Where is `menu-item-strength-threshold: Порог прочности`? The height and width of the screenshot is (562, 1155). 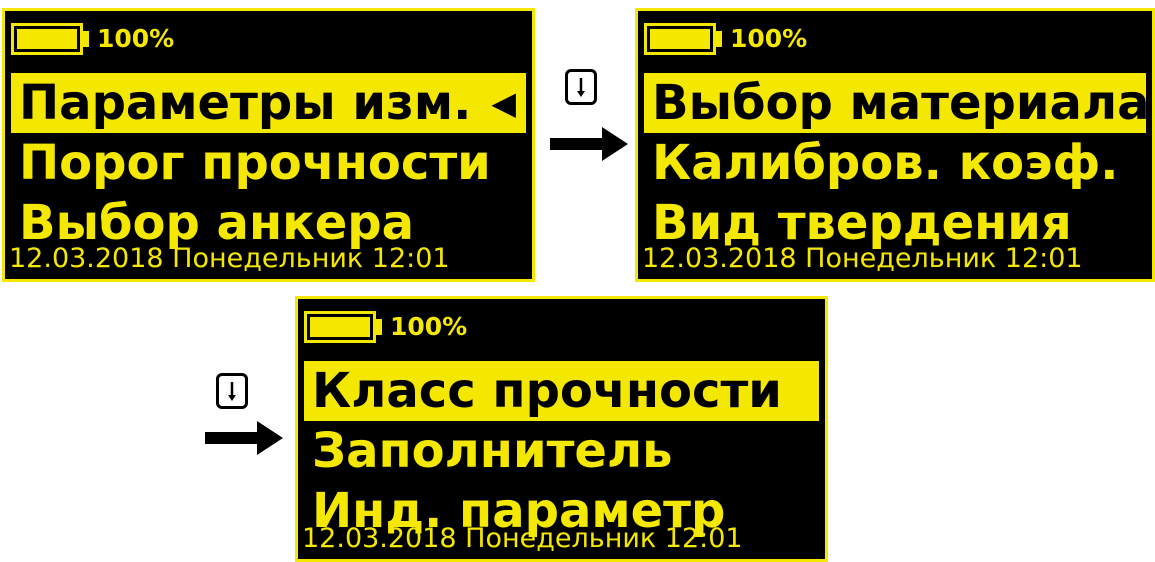
menu-item-strength-threshold: Порог прочности is located at coordinates (268, 163).